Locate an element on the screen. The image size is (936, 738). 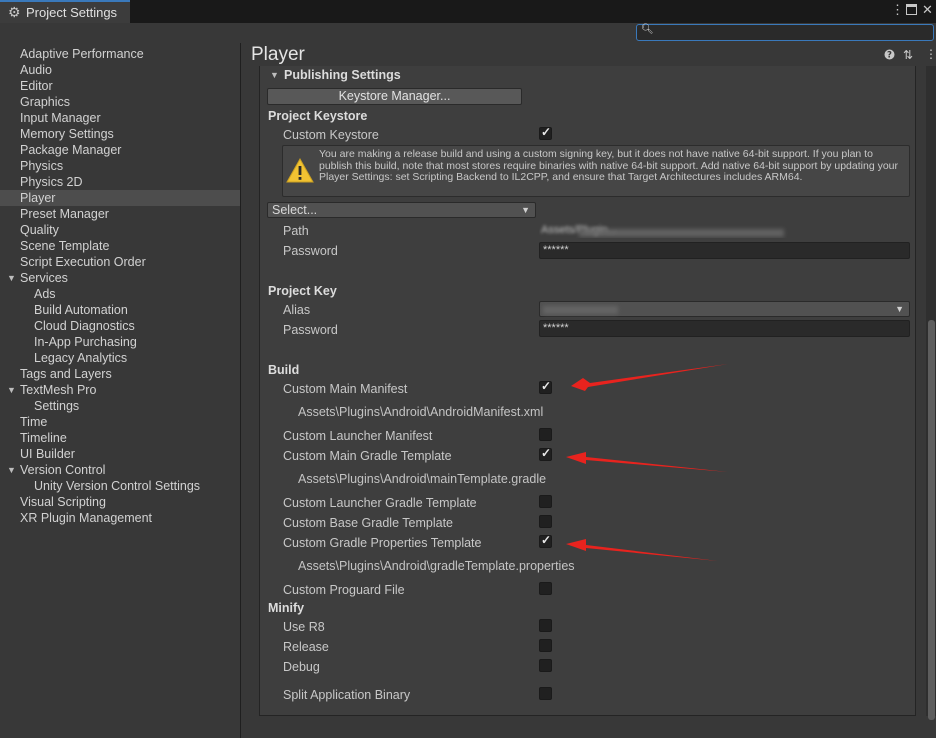
annotation-arrow-main-manifest is located at coordinates (649, 377).